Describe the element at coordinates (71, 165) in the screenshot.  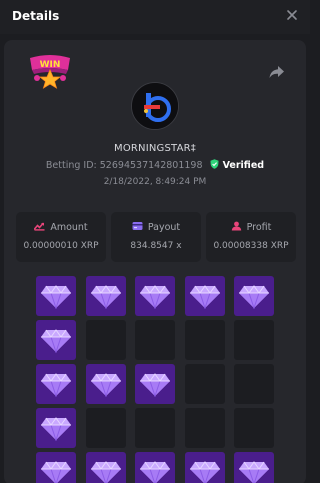
I see `betting-id-label: Betting ID:` at that location.